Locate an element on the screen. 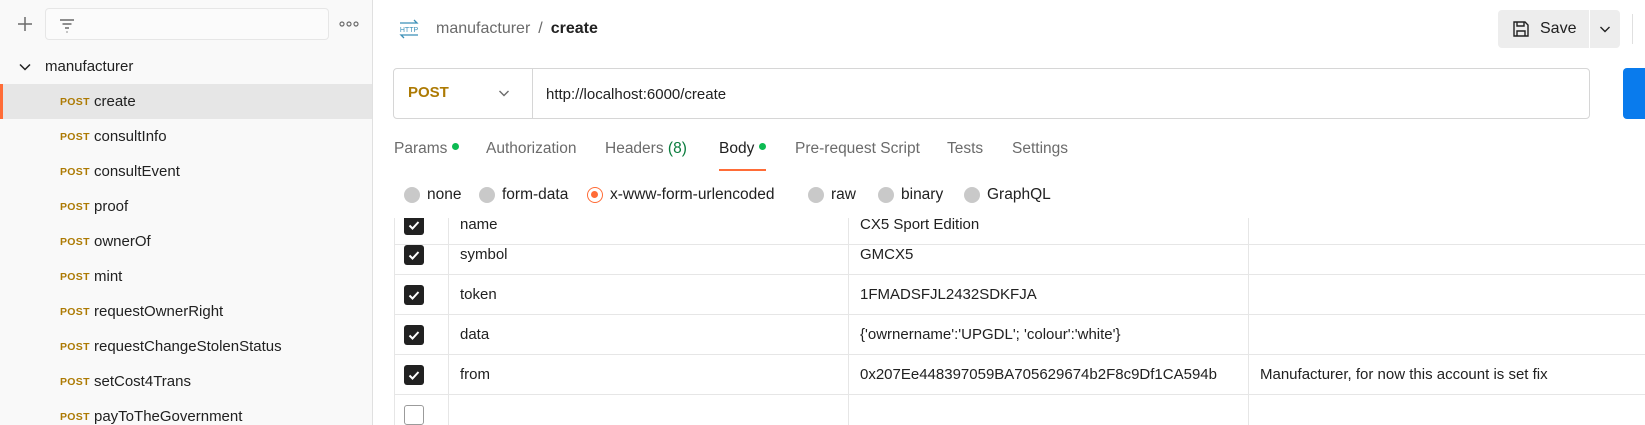 This screenshot has width=1645, height=425. send-button is located at coordinates (1634, 93).